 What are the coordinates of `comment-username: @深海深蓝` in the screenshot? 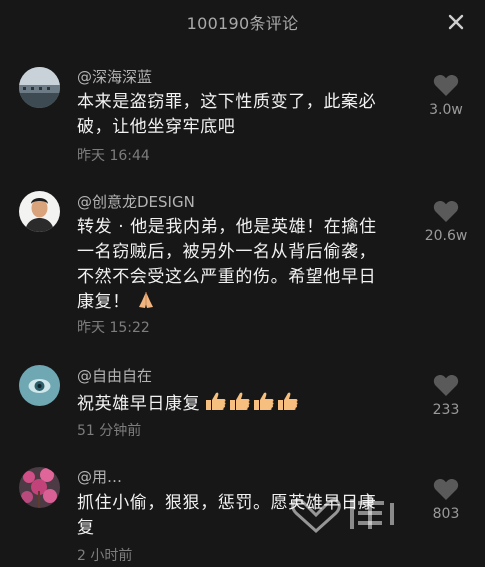 It's located at (114, 76).